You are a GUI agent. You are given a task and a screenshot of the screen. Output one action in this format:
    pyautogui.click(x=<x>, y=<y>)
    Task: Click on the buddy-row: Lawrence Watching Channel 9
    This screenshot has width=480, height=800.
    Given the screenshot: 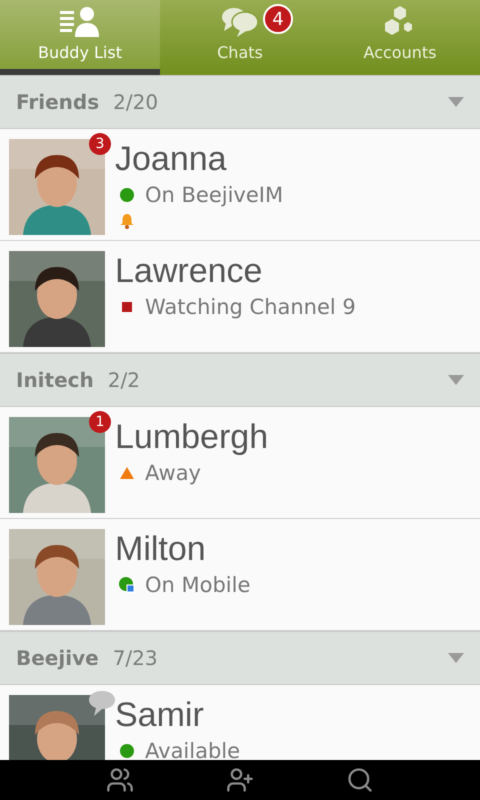 What is the action you would take?
    pyautogui.click(x=240, y=297)
    